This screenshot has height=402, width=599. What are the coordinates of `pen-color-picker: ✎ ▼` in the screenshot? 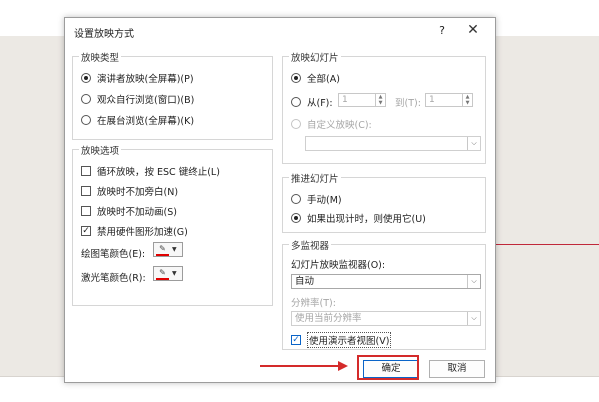 It's located at (168, 249).